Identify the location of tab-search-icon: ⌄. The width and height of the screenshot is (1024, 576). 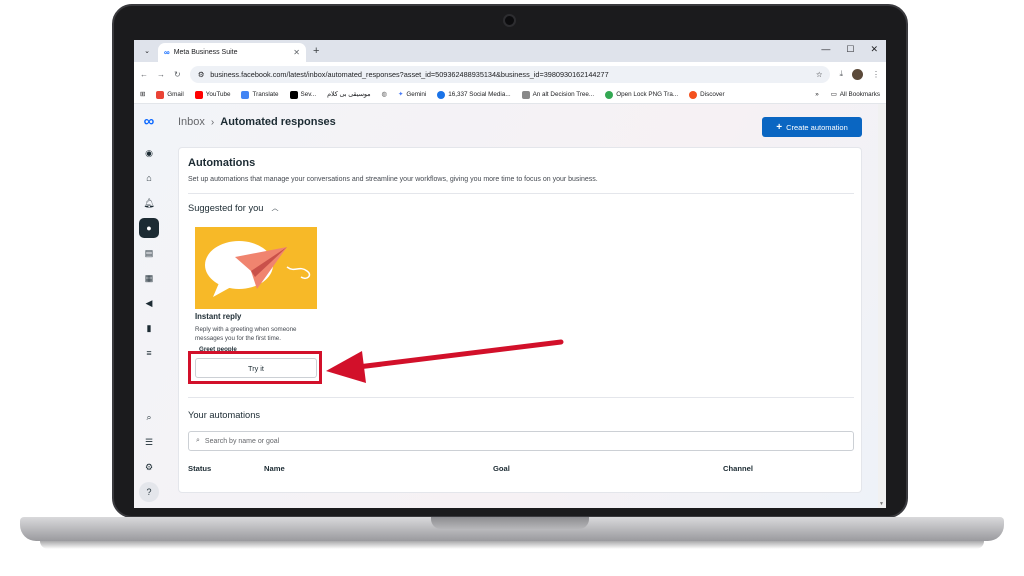
(147, 51).